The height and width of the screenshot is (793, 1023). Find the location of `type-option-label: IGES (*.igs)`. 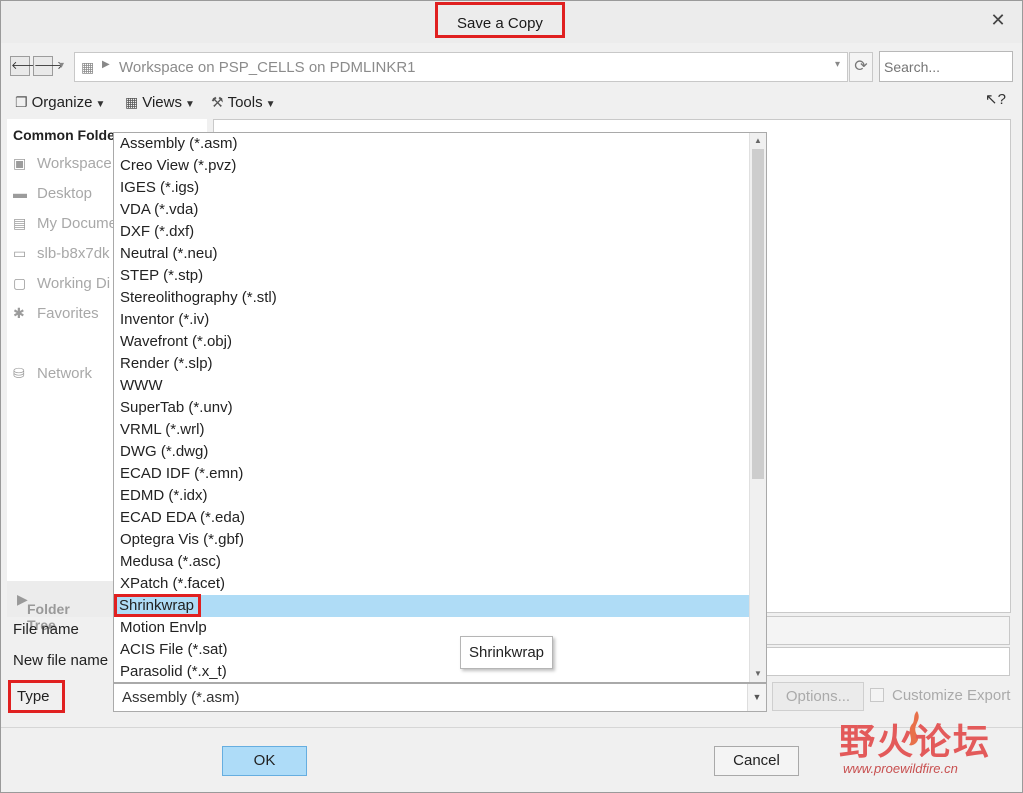

type-option-label: IGES (*.igs) is located at coordinates (160, 187).